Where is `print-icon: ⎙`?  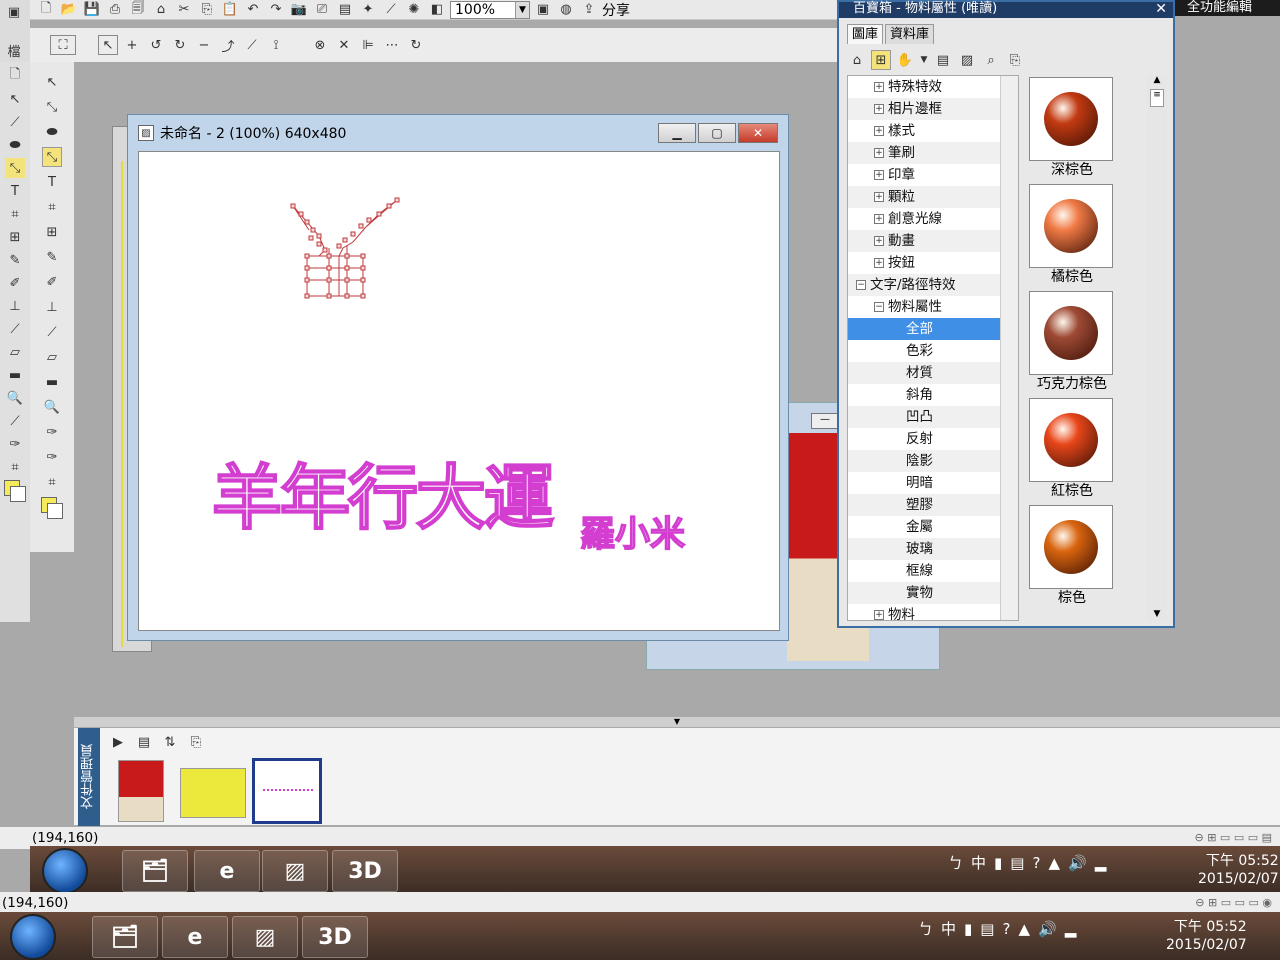
print-icon: ⎙ is located at coordinates (115, 10).